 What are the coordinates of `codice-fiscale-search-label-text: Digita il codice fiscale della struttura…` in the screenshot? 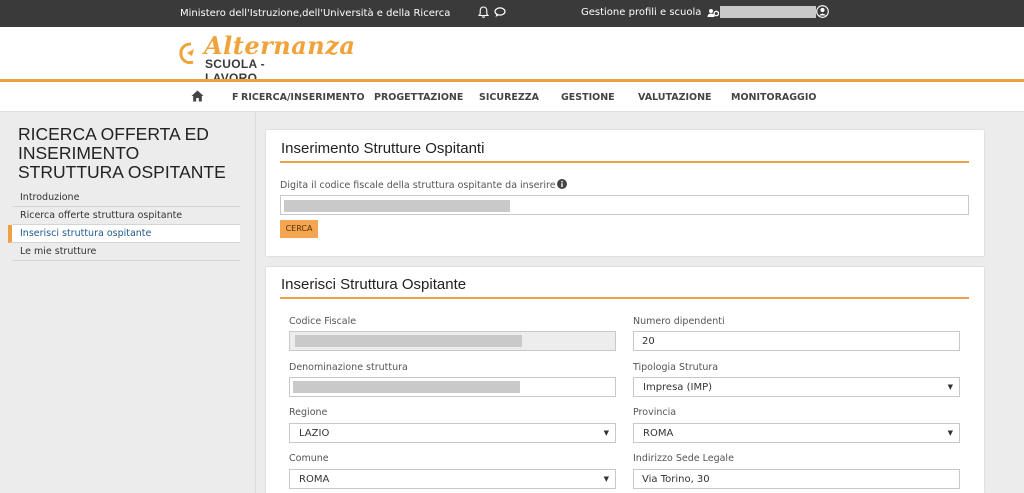 It's located at (418, 185).